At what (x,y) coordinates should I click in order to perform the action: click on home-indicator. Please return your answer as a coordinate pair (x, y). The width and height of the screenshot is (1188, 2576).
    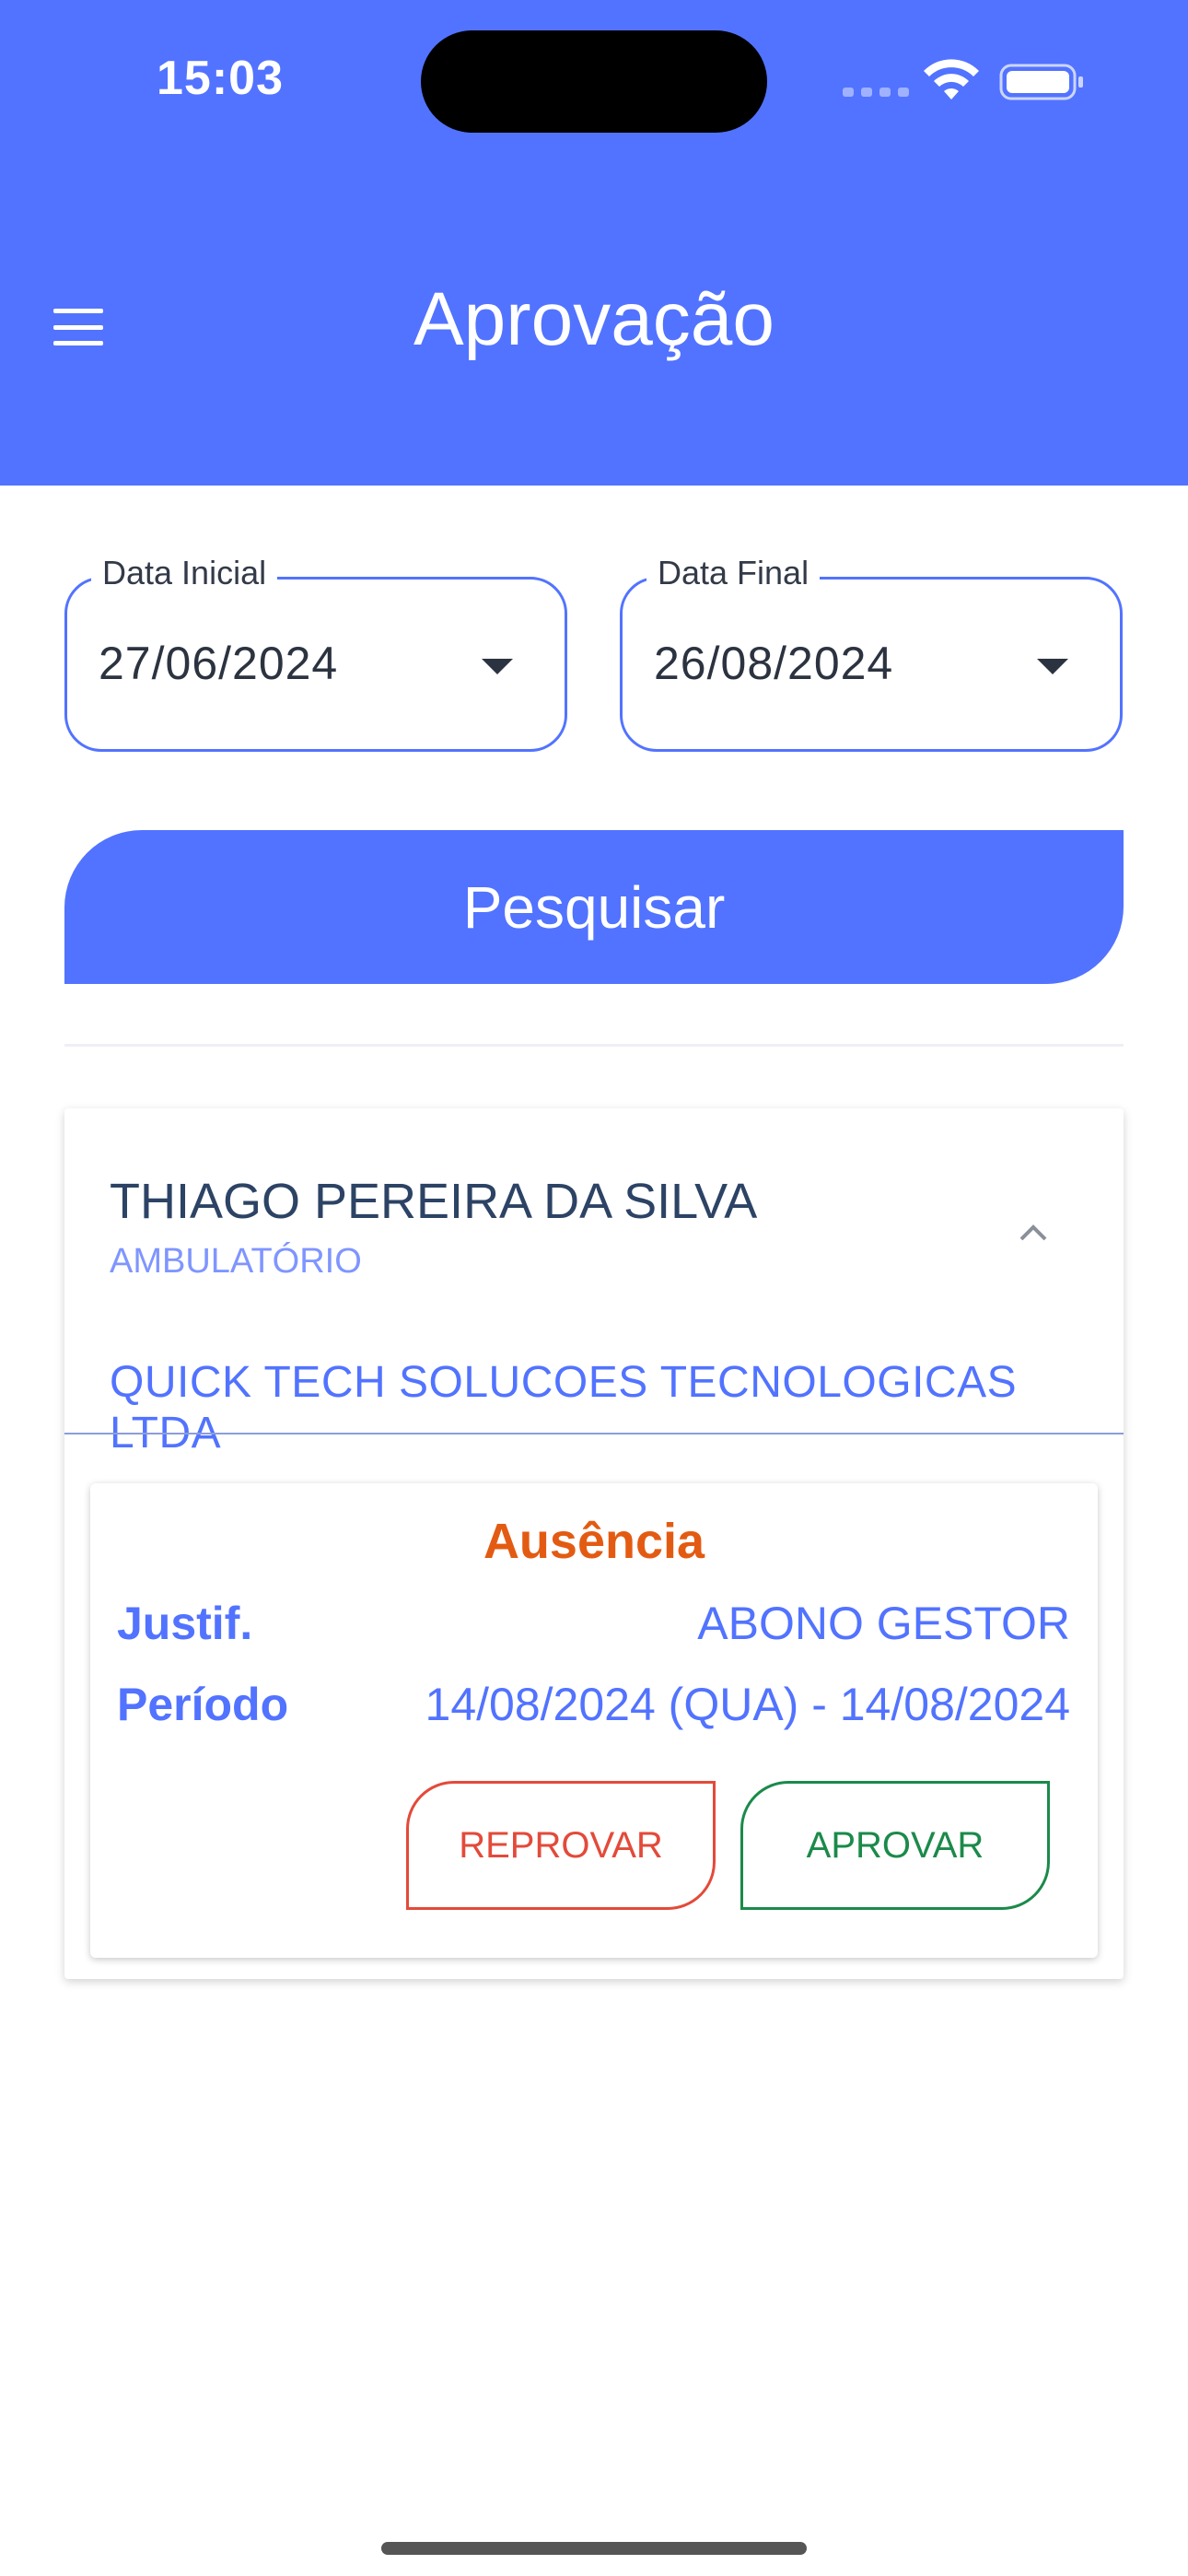
    Looking at the image, I should click on (594, 2548).